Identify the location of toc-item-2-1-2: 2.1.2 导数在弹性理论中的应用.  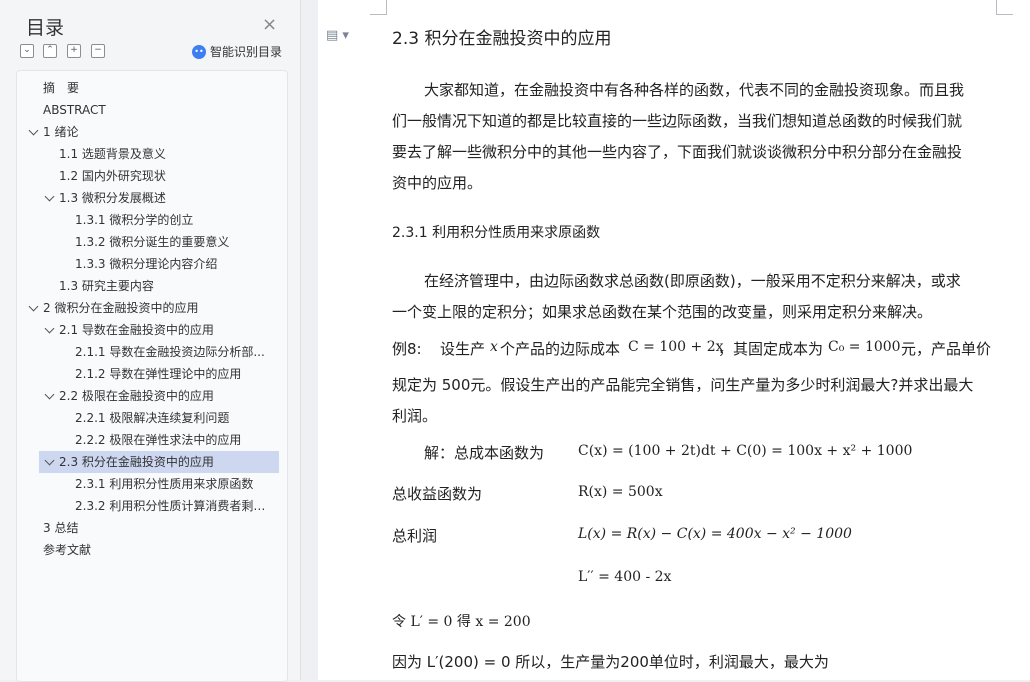
(174, 374).